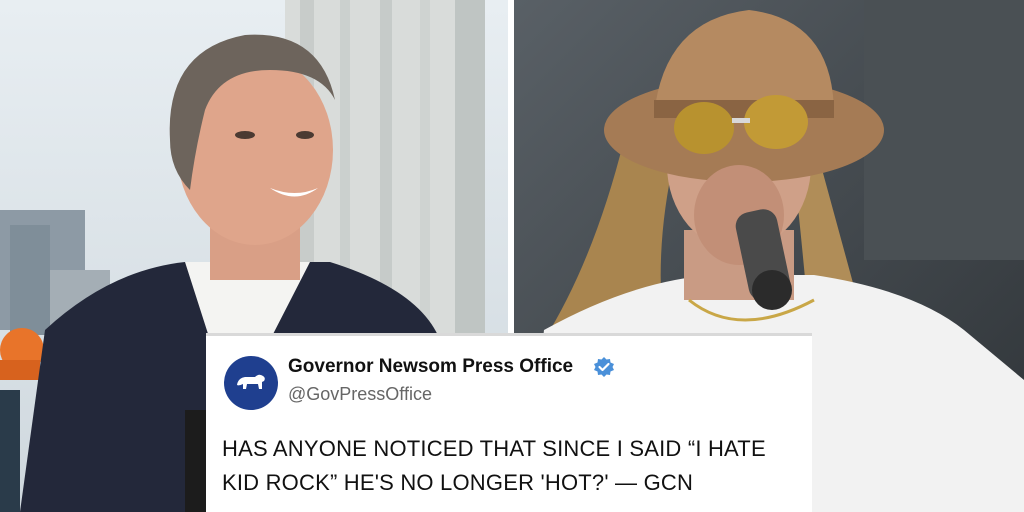  What do you see at coordinates (604, 367) in the screenshot?
I see `verified-badge-icon` at bounding box center [604, 367].